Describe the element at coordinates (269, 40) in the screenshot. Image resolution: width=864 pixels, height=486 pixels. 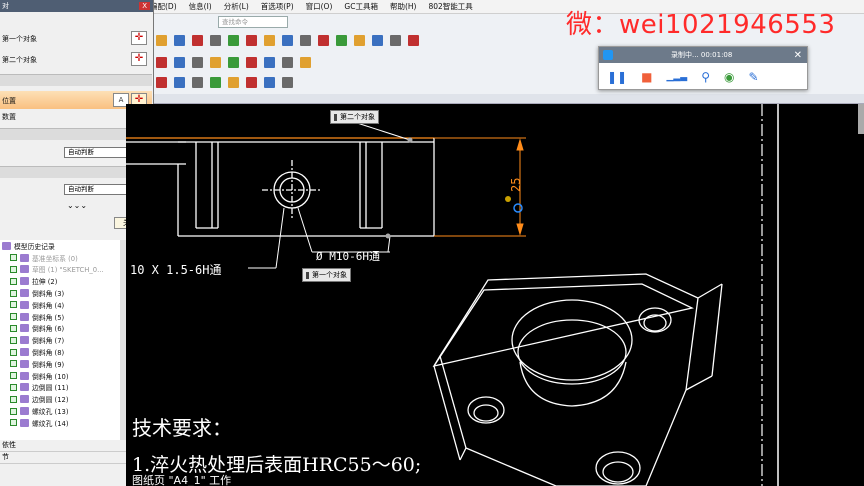
I see `datum-icon` at that location.